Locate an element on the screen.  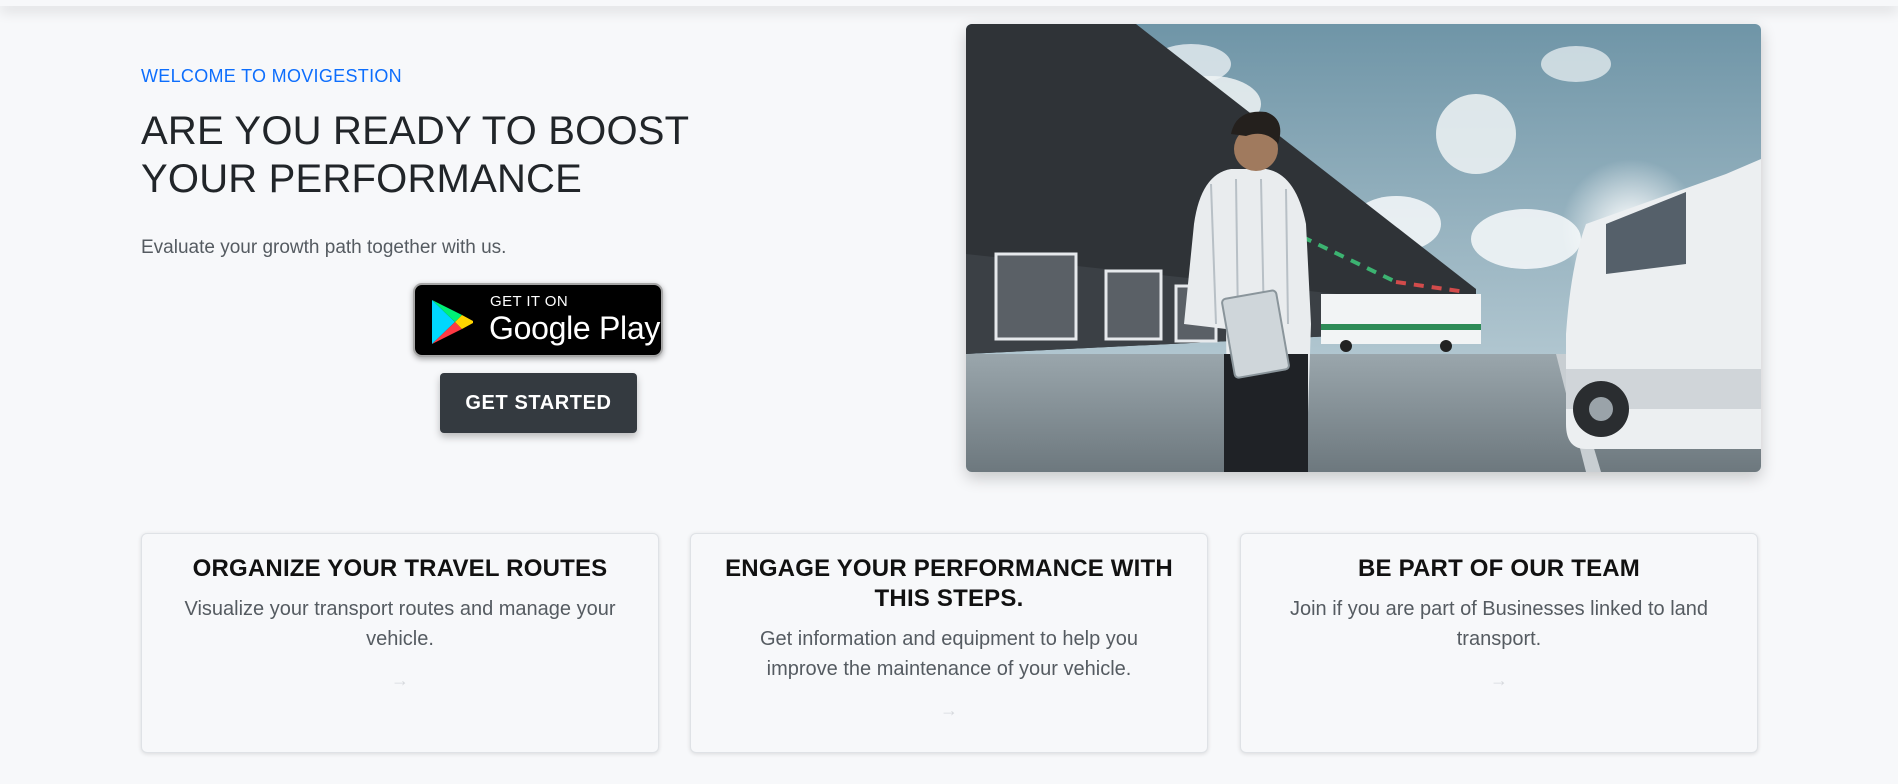
hero-headline: ARE YOU READY TO BOOST YOUR PERFORMANCE is located at coordinates (415, 155).